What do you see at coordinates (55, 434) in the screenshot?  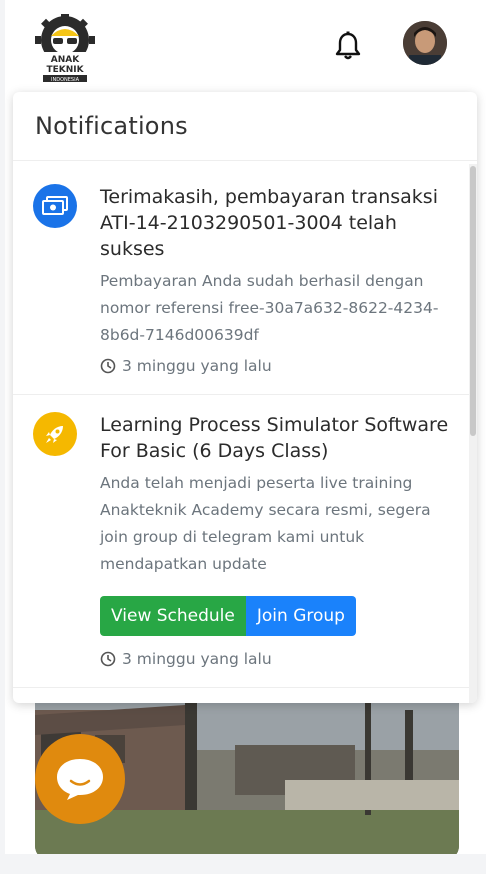 I see `rocket-icon` at bounding box center [55, 434].